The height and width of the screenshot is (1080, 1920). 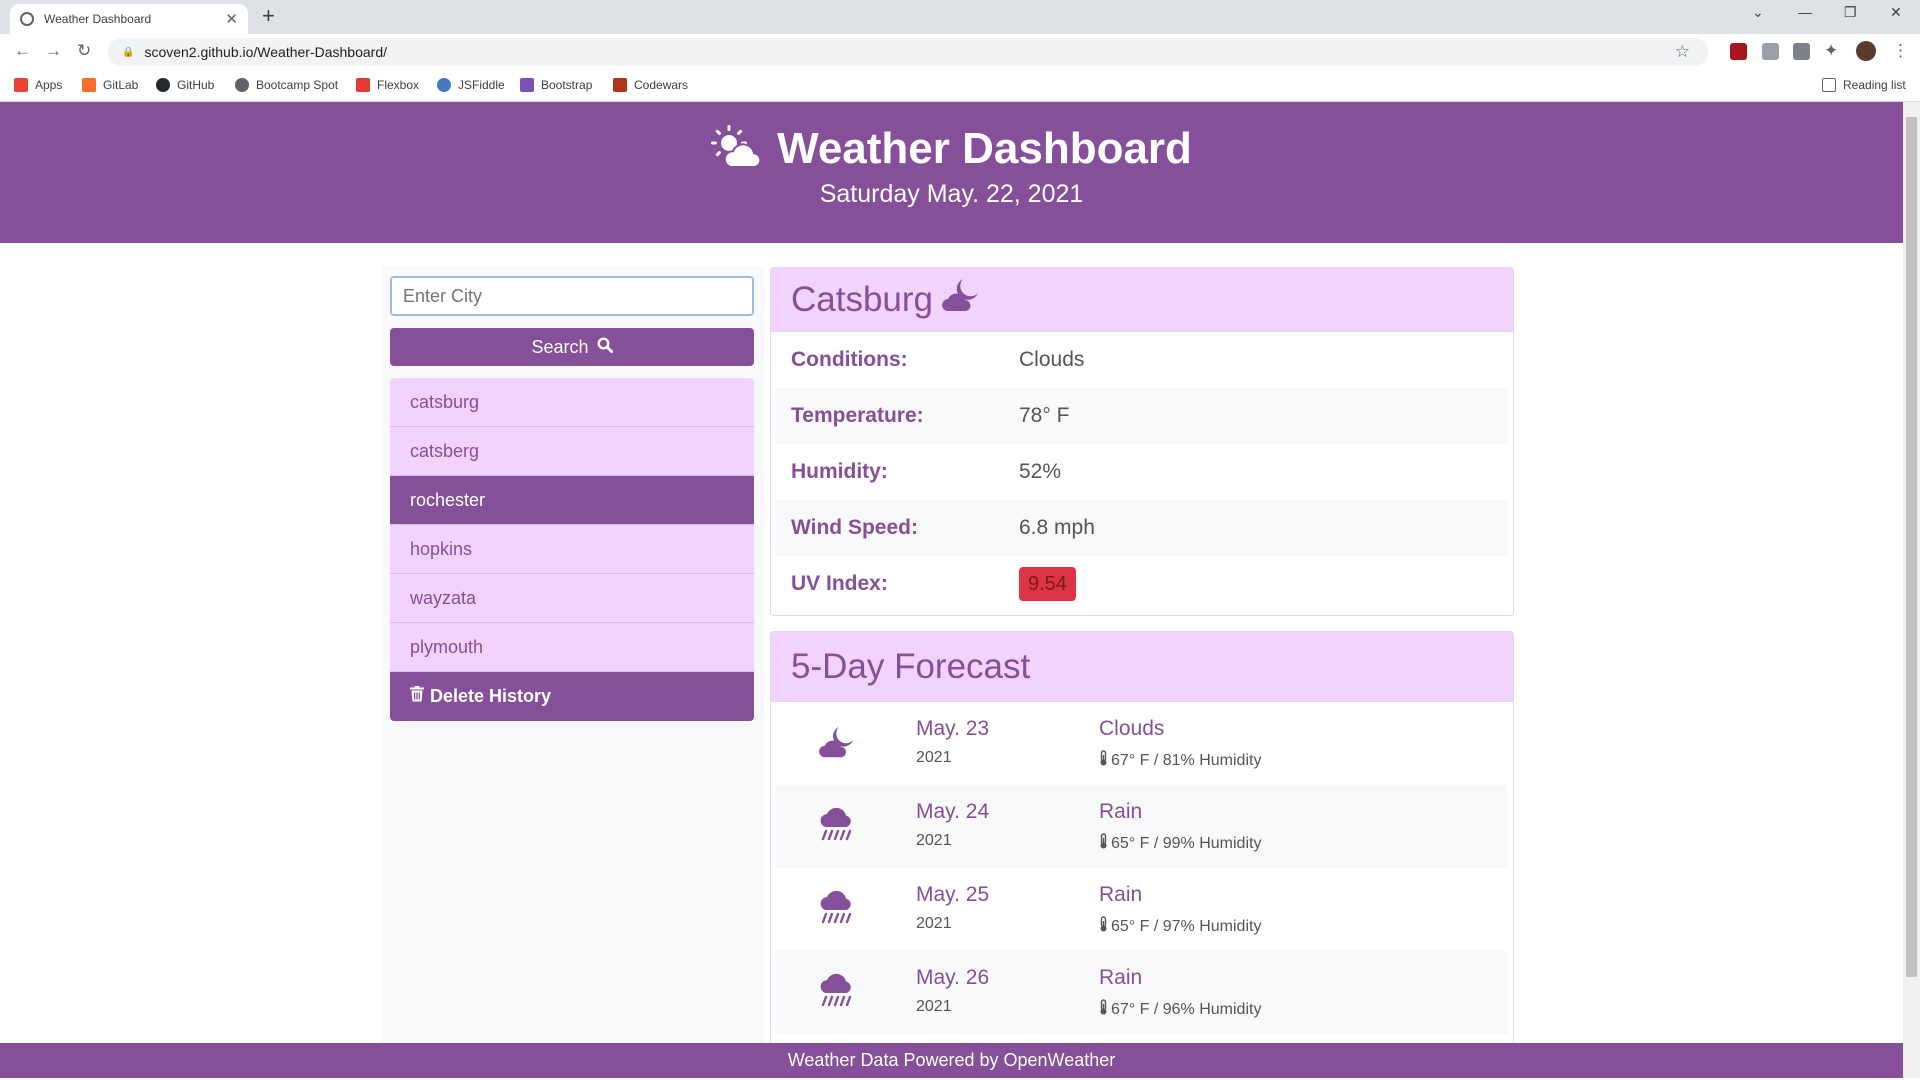 I want to click on forecast-date: May. 26, so click(x=953, y=977).